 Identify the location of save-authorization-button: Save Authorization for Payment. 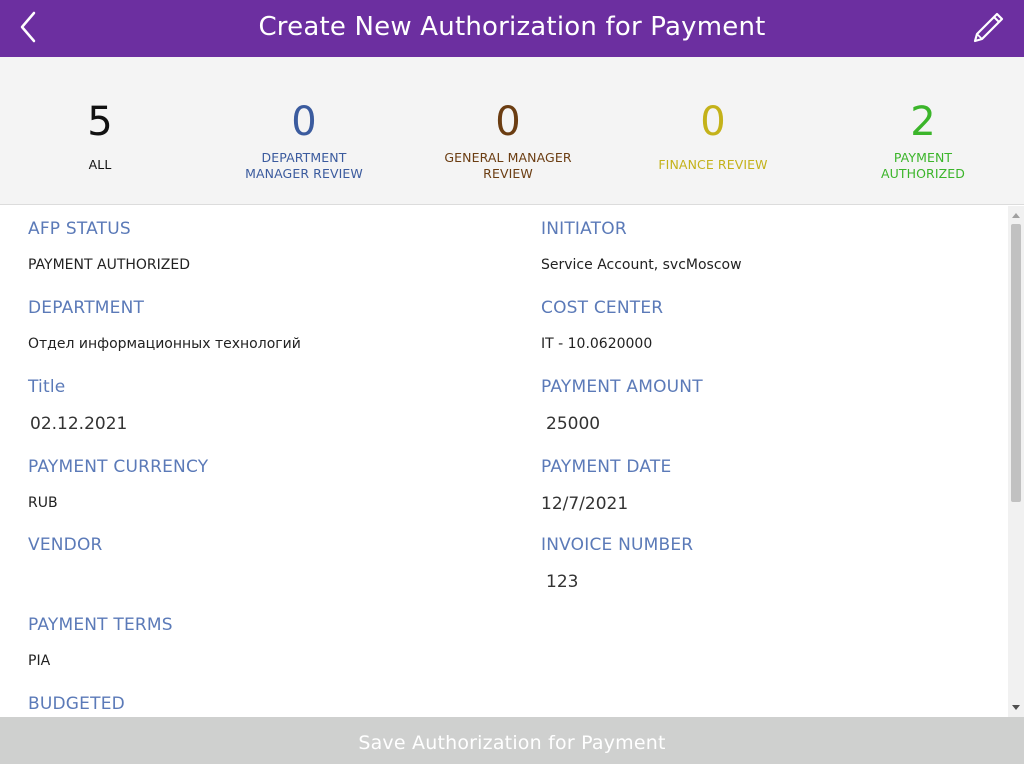
(512, 740).